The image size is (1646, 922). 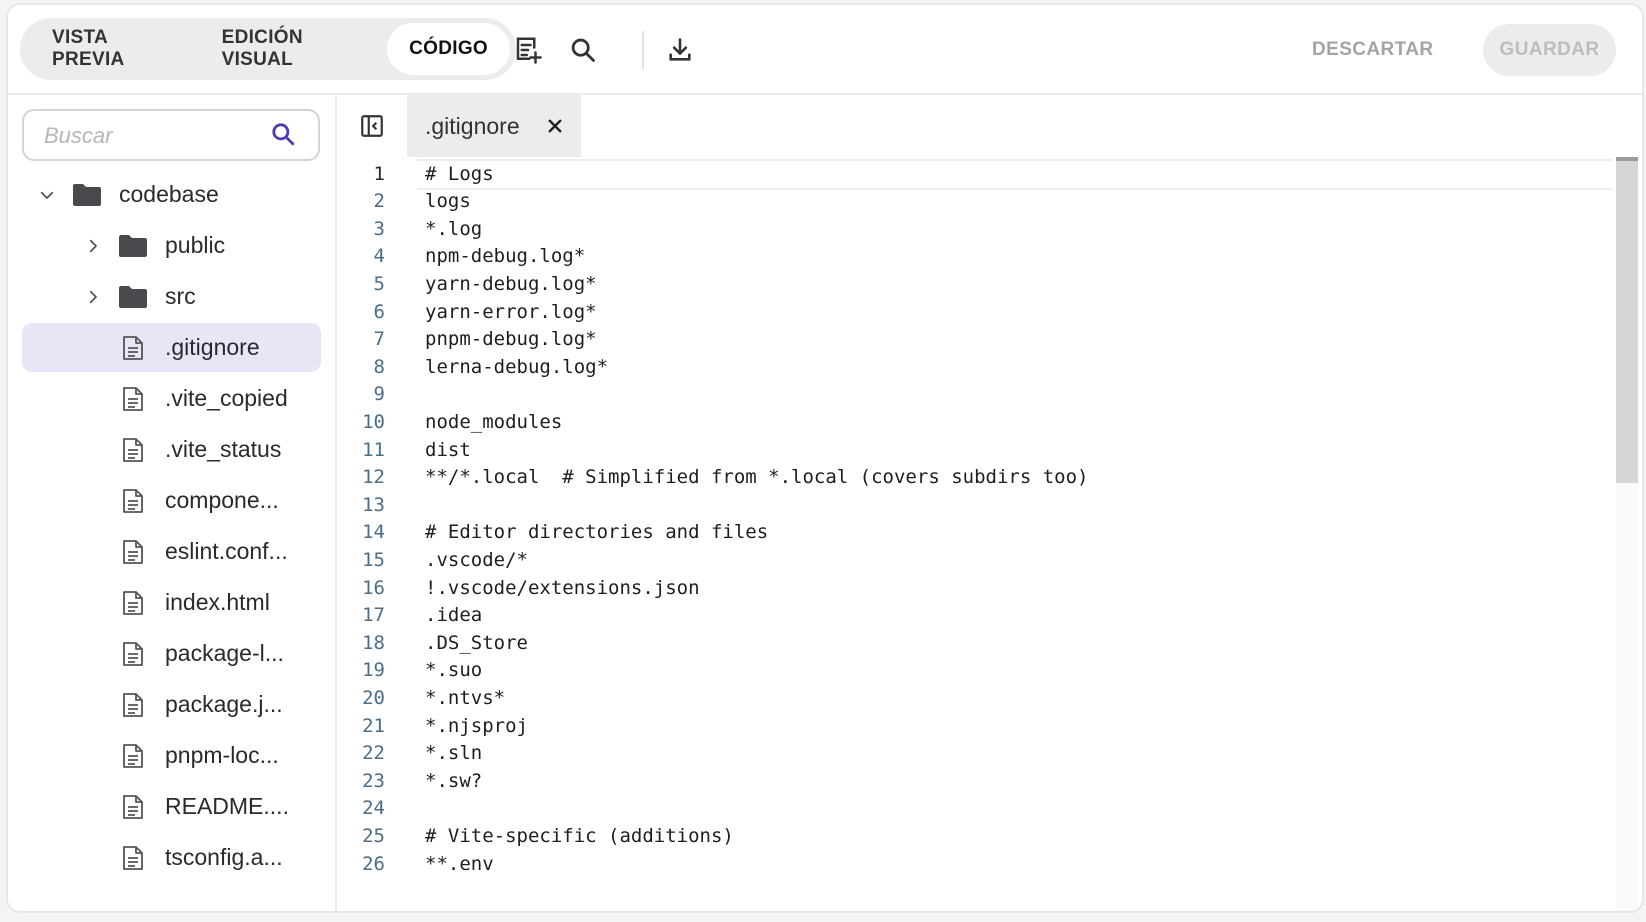 I want to click on tree-item-label: index.html, so click(x=217, y=602).